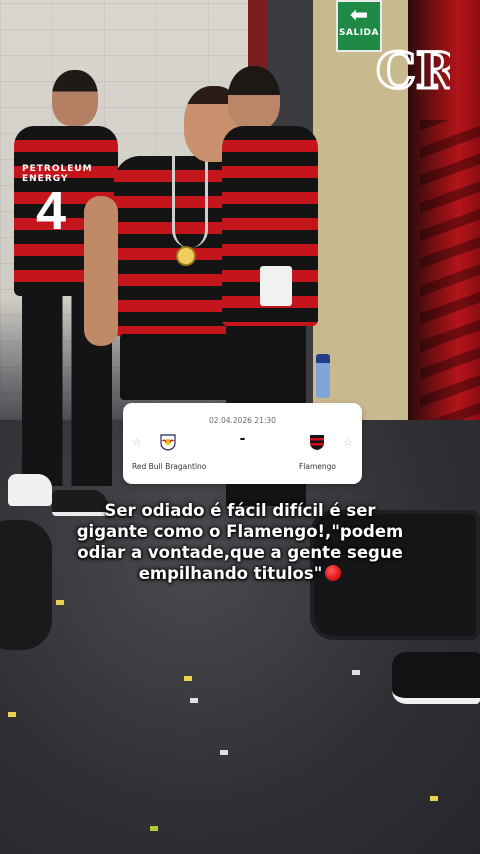 The width and height of the screenshot is (480, 854). Describe the element at coordinates (240, 510) in the screenshot. I see `caption-line: Ser odiado é fácil difícil é ser` at that location.